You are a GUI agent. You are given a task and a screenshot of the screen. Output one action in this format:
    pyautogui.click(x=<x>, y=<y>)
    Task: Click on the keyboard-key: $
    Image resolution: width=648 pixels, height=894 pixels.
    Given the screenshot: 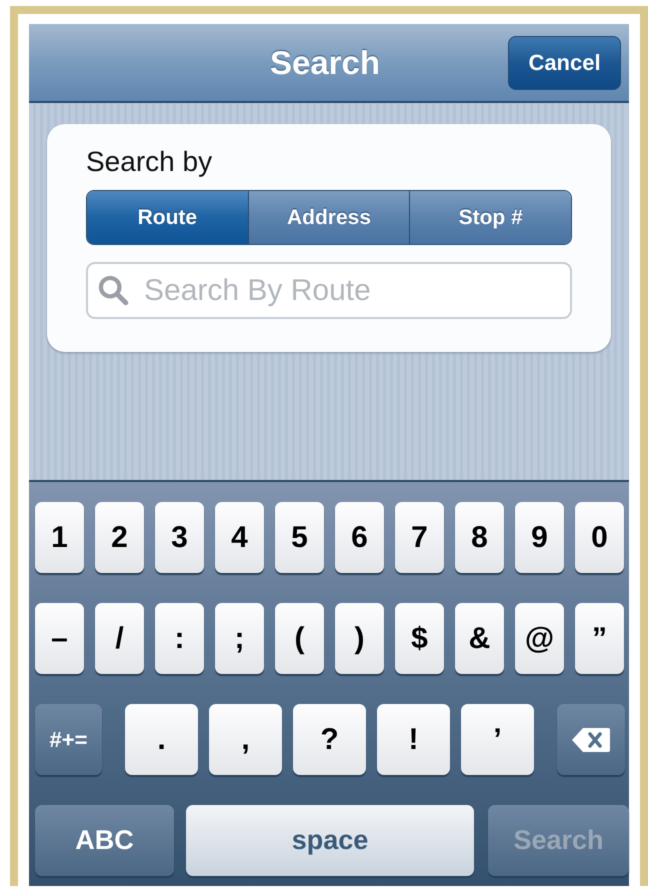 What is the action you would take?
    pyautogui.click(x=419, y=638)
    